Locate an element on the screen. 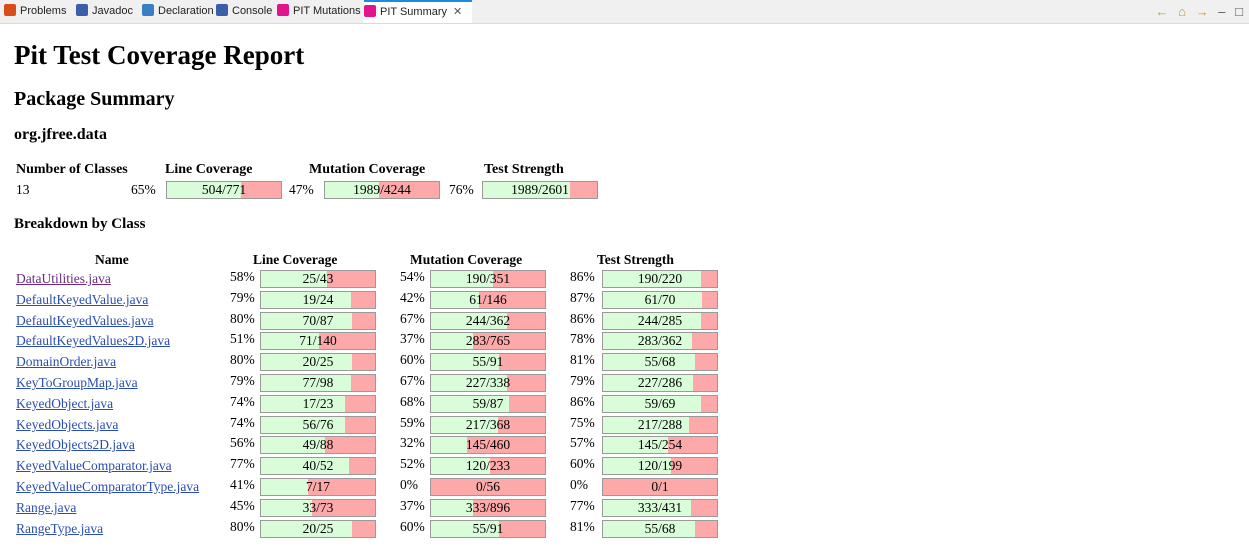  mutation-value: 244/362 is located at coordinates (488, 320).